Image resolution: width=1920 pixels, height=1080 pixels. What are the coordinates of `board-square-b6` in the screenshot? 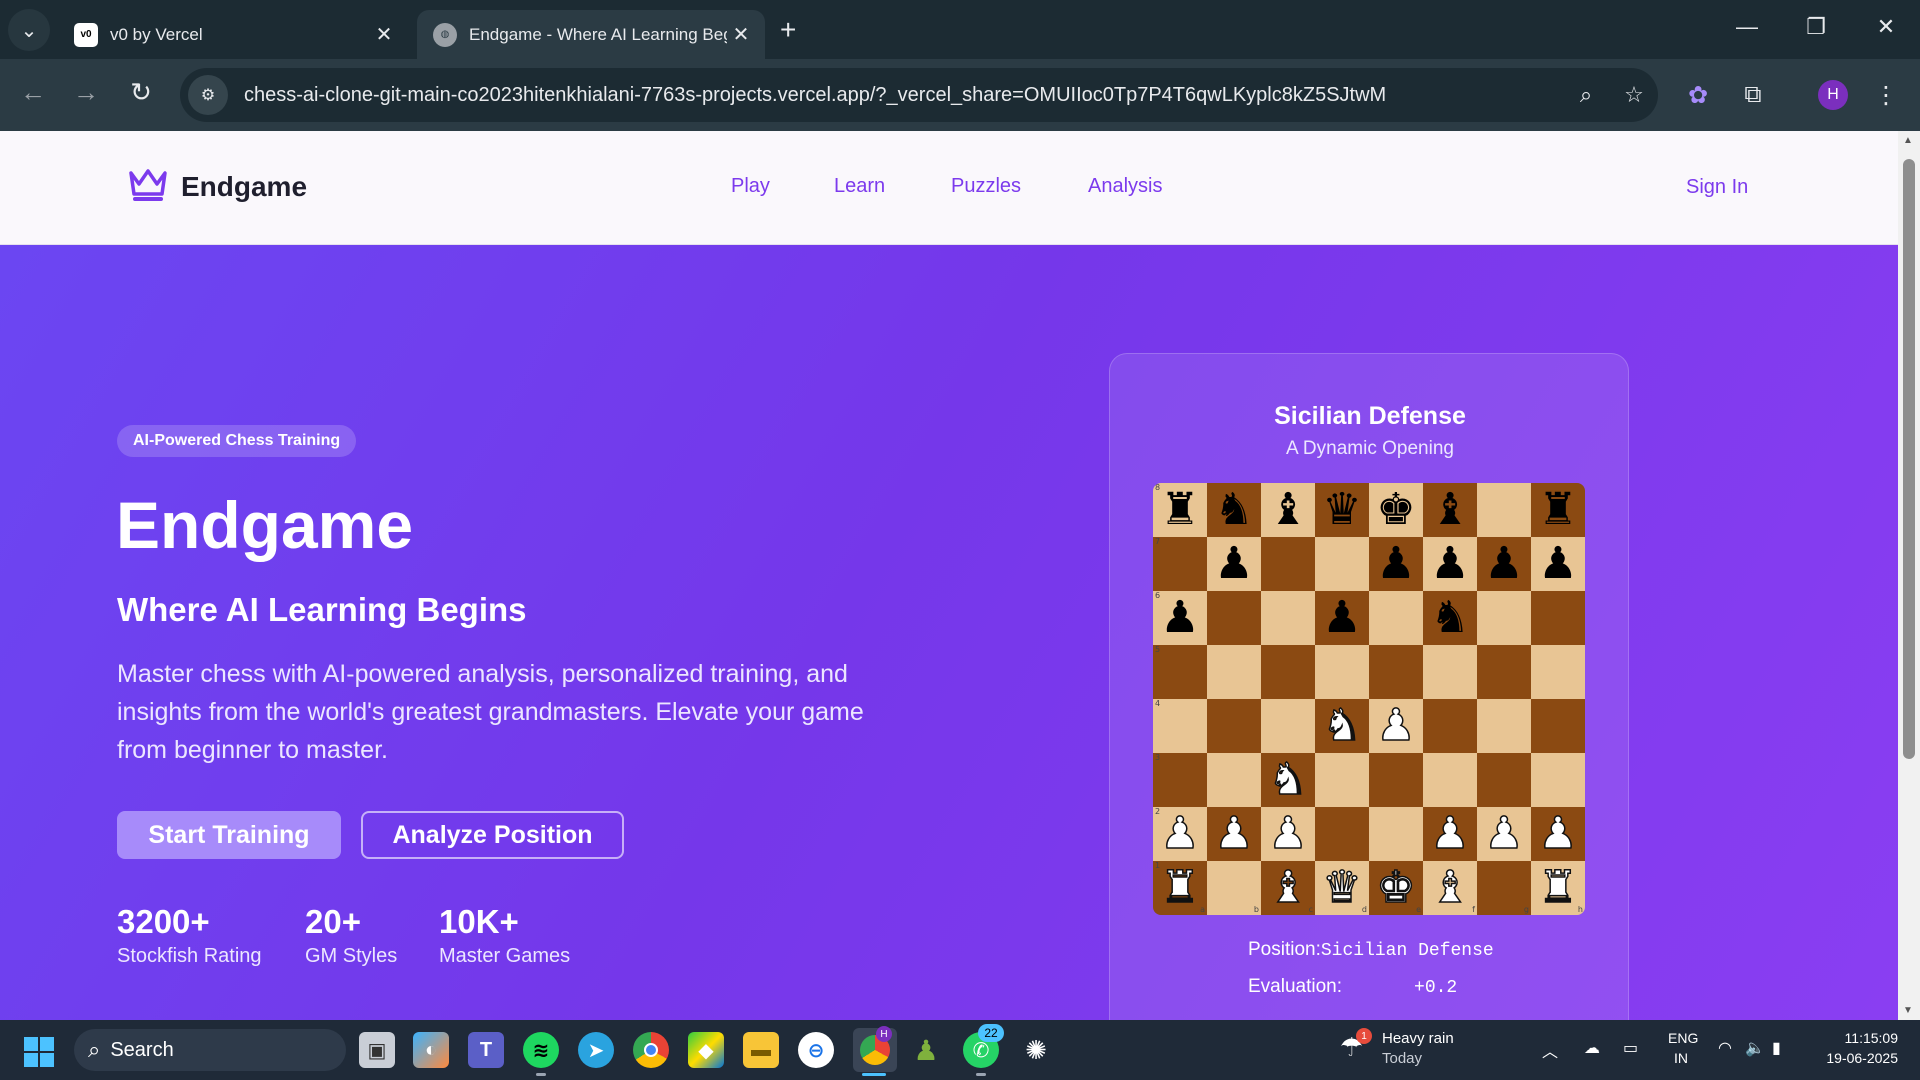 It's located at (1234, 618).